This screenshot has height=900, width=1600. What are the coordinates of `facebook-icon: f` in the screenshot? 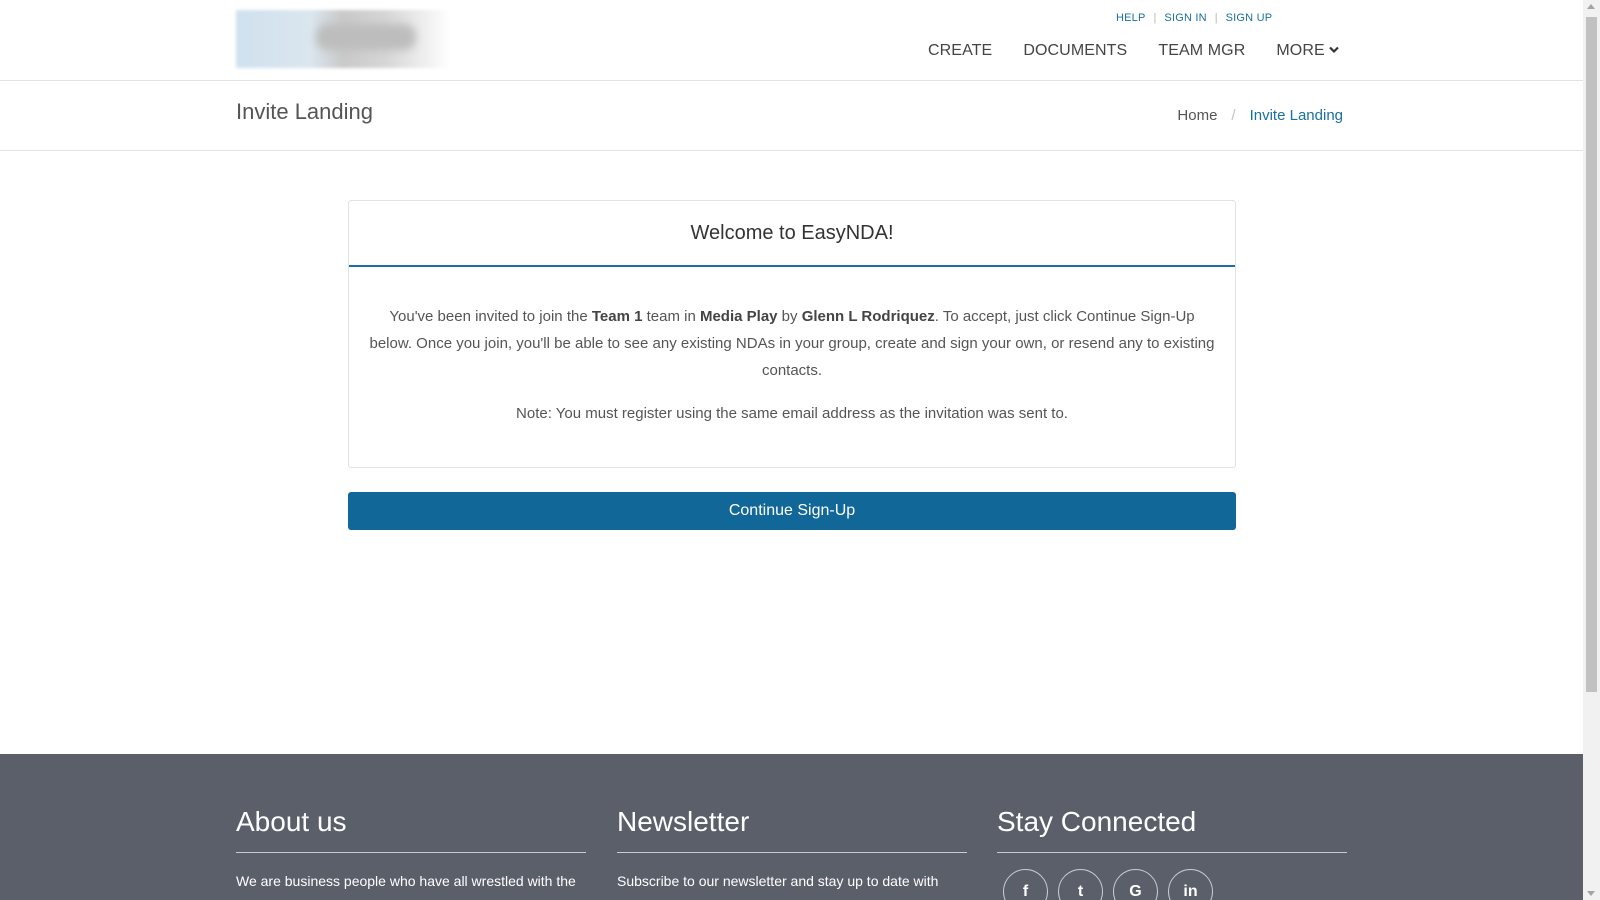 It's located at (1025, 884).